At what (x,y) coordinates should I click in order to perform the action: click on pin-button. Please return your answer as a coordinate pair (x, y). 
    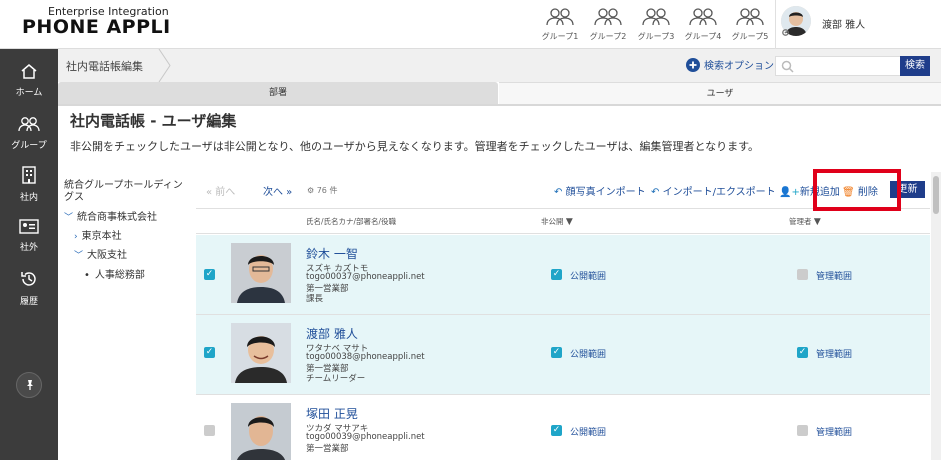
    Looking at the image, I should click on (29, 385).